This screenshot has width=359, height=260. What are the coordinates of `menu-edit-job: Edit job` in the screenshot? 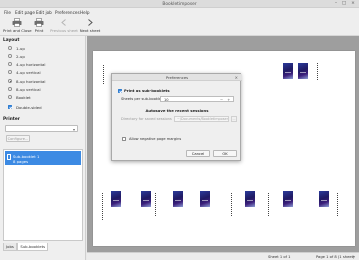 It's located at (44, 12).